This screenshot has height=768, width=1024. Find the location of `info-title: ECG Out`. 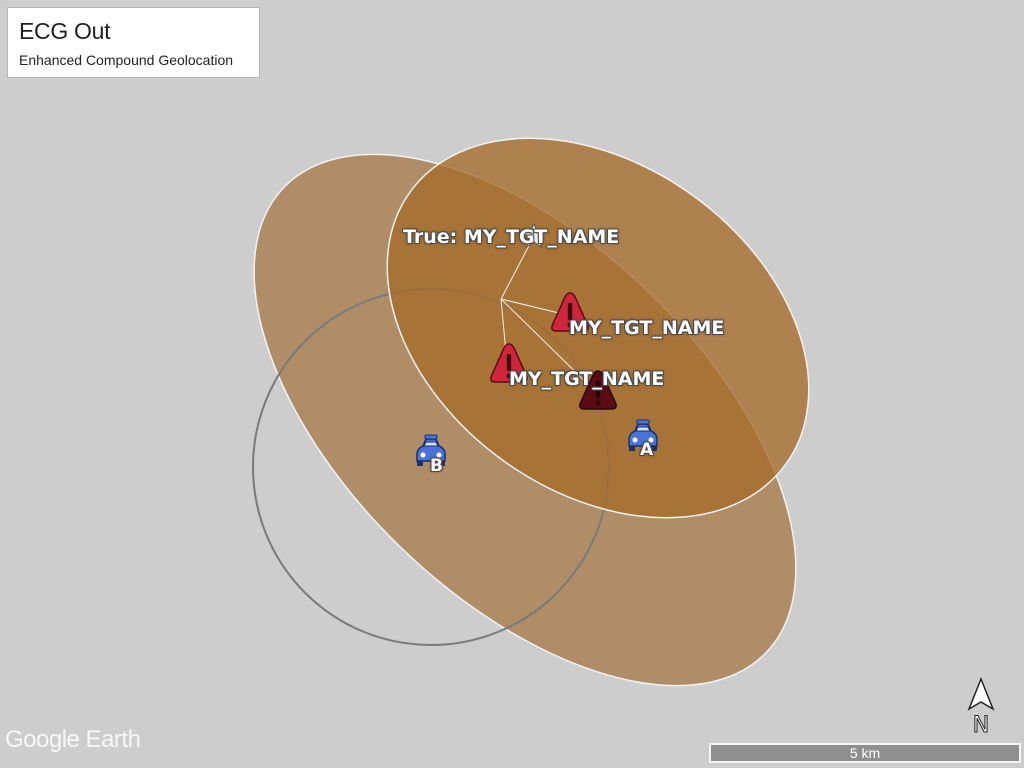

info-title: ECG Out is located at coordinates (65, 31).